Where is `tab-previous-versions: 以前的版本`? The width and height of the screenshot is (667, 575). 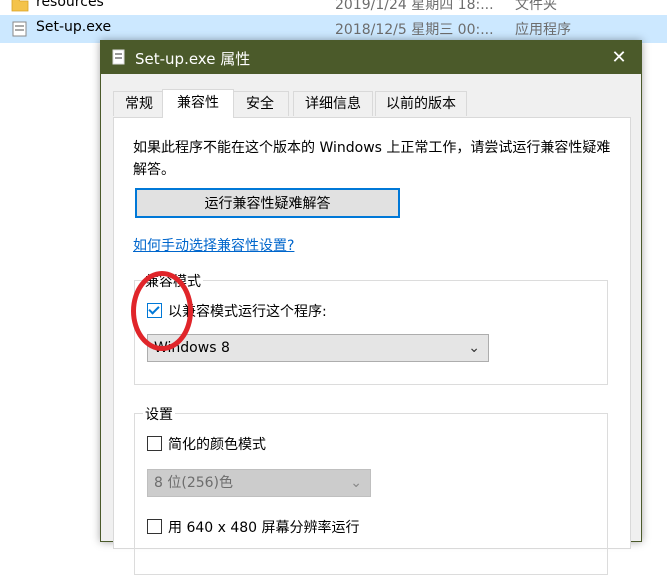
tab-previous-versions: 以前的版本 is located at coordinates (421, 103).